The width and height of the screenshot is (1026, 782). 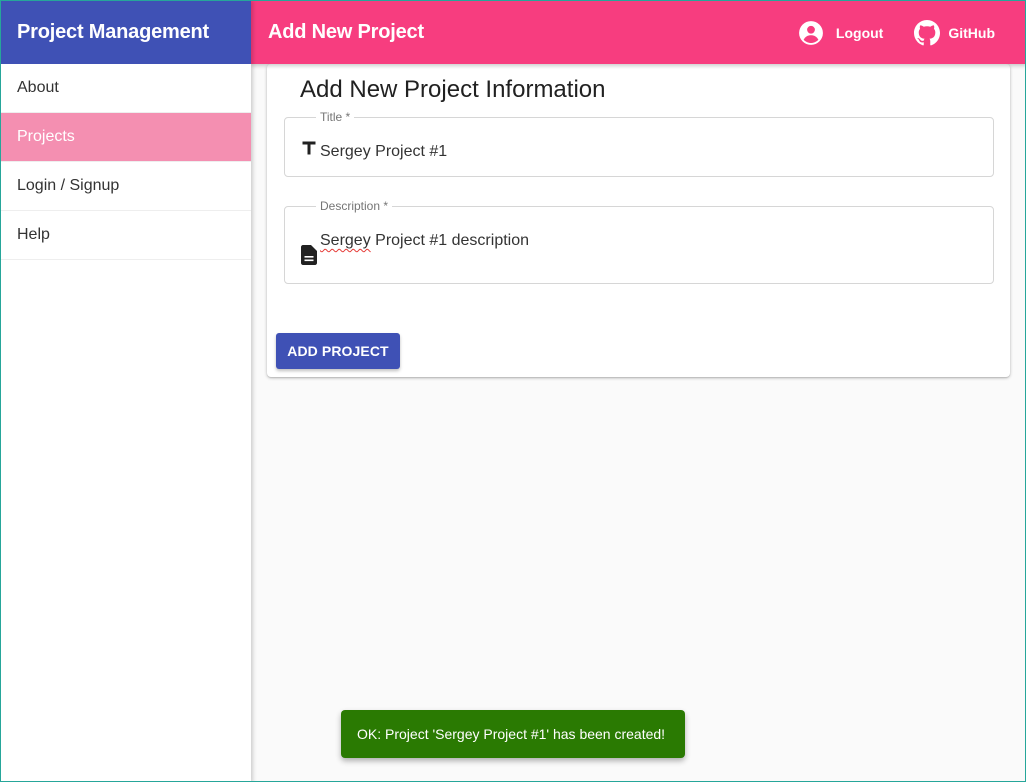 I want to click on description-field-label: Description *, so click(x=354, y=206).